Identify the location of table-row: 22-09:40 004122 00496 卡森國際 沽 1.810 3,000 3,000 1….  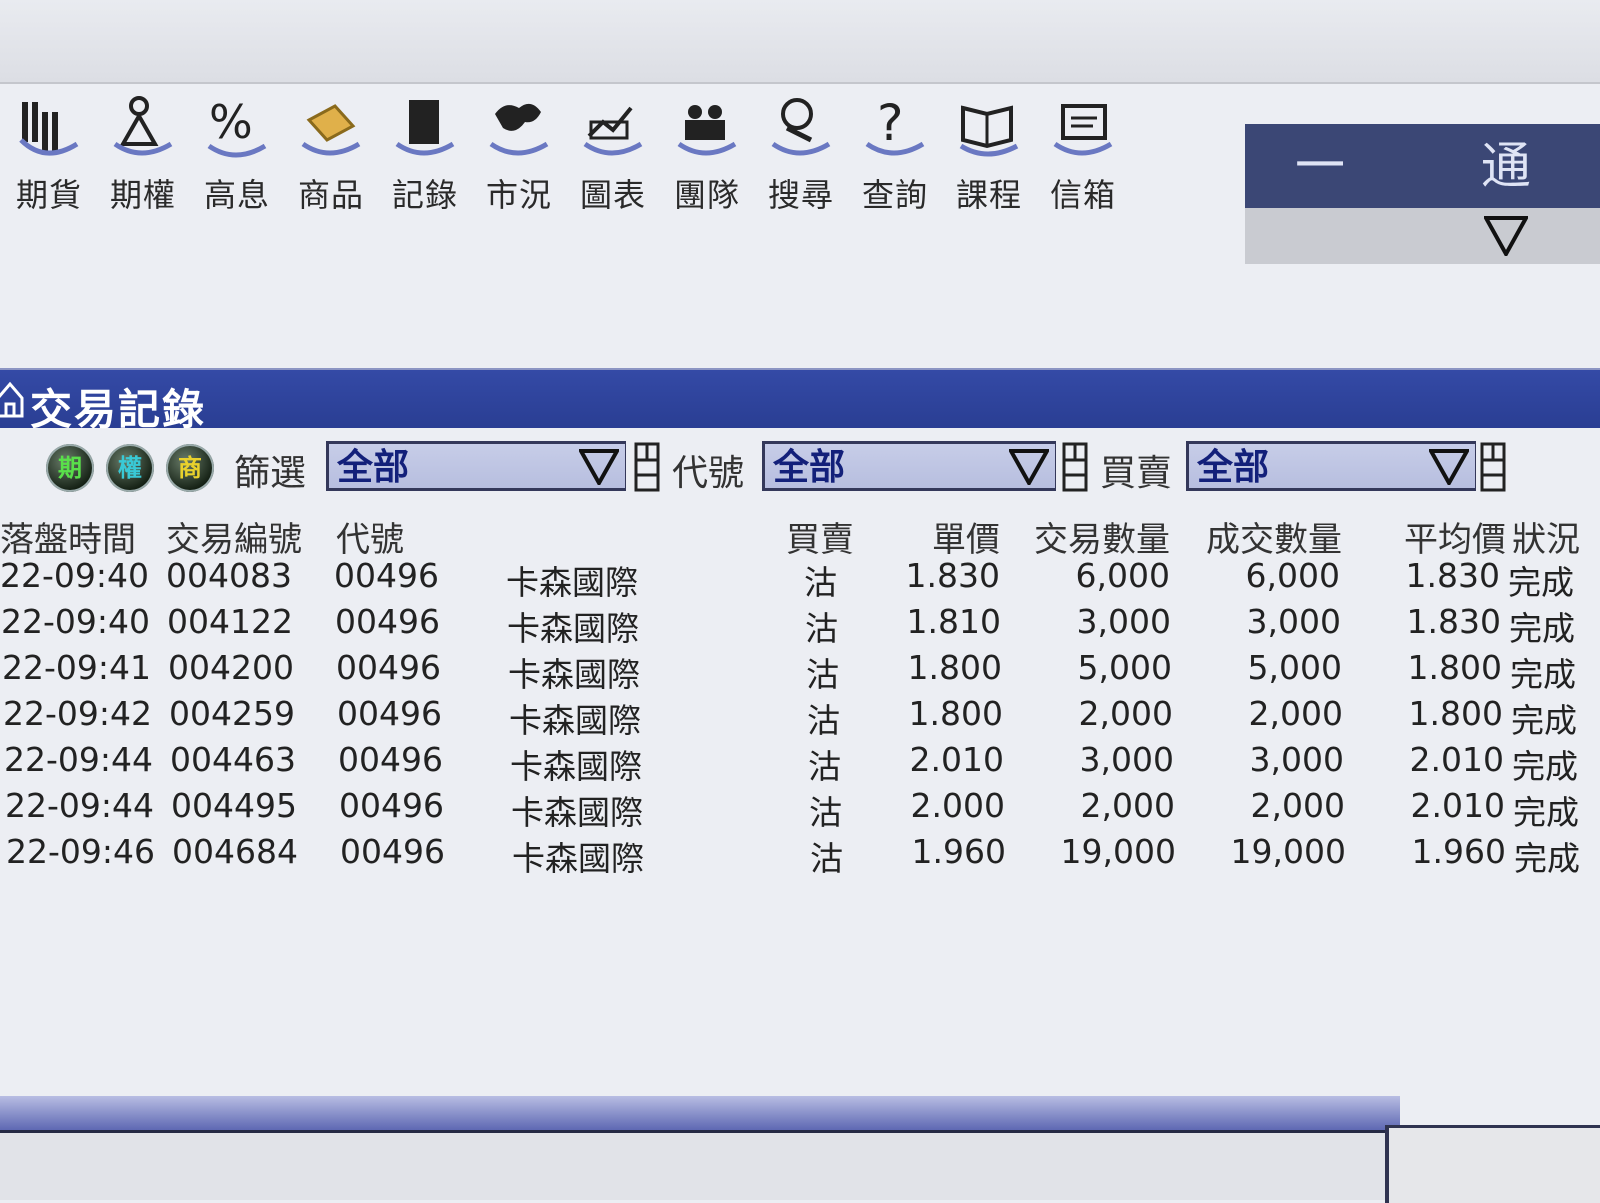
(800, 625).